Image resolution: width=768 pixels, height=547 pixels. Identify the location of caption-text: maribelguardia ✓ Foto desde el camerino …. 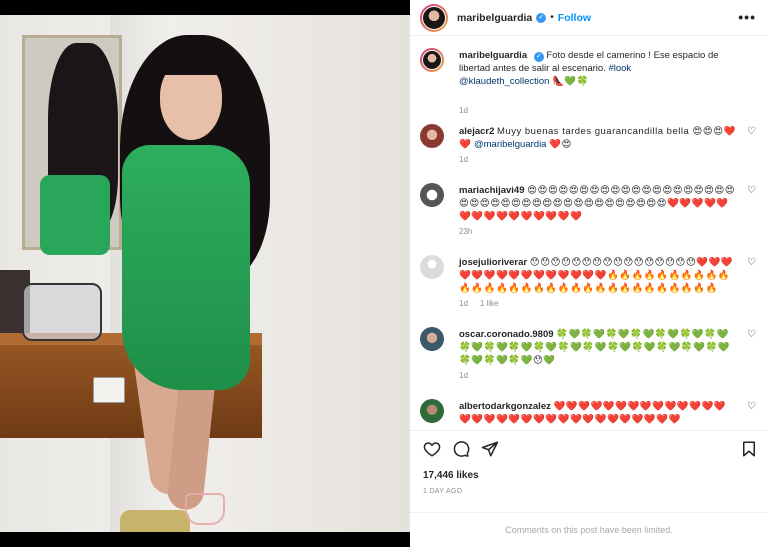
(598, 68).